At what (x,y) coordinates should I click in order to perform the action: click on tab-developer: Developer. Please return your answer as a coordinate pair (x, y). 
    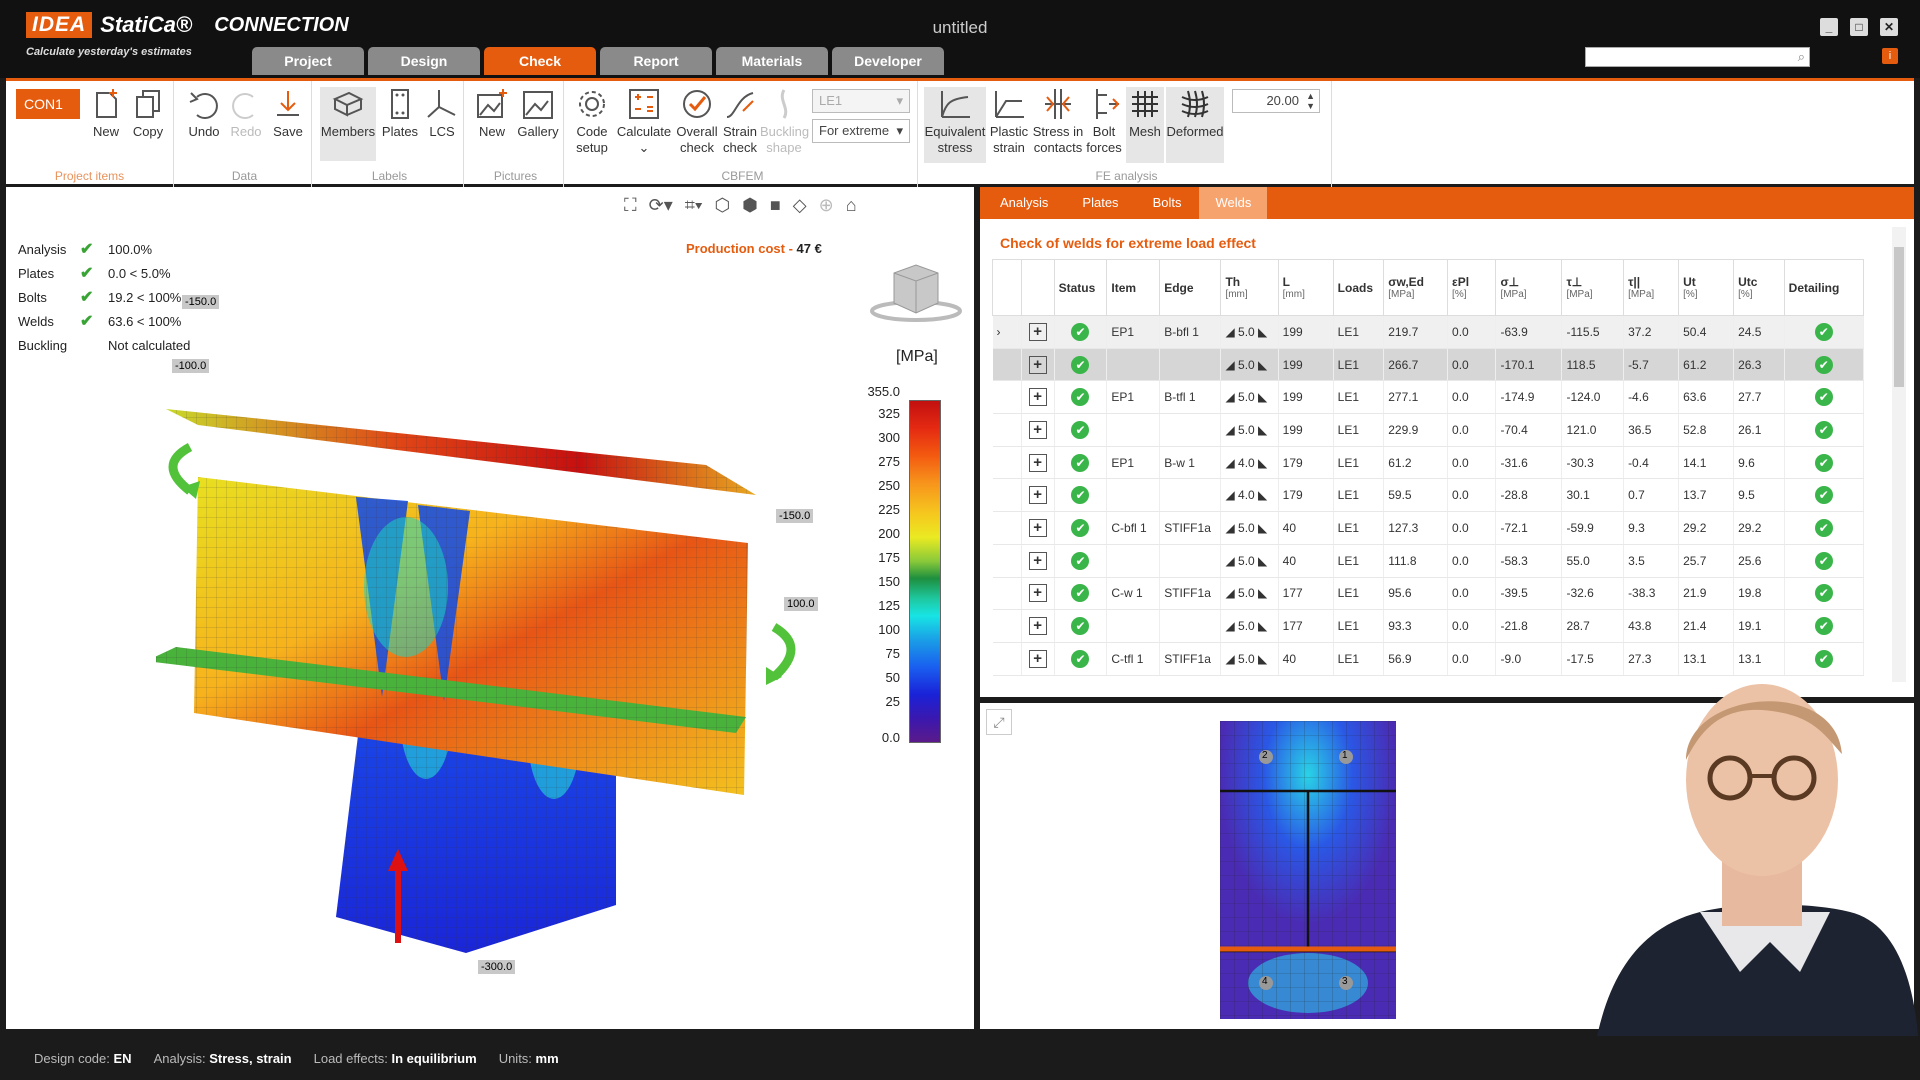
    Looking at the image, I should click on (888, 61).